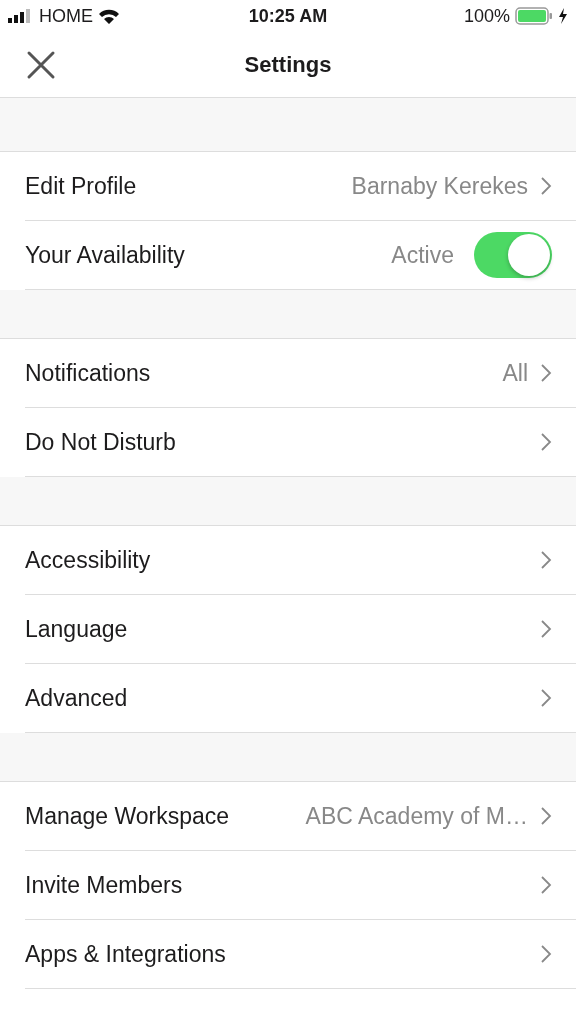  What do you see at coordinates (300, 885) in the screenshot?
I see `settings-row: Invite Members` at bounding box center [300, 885].